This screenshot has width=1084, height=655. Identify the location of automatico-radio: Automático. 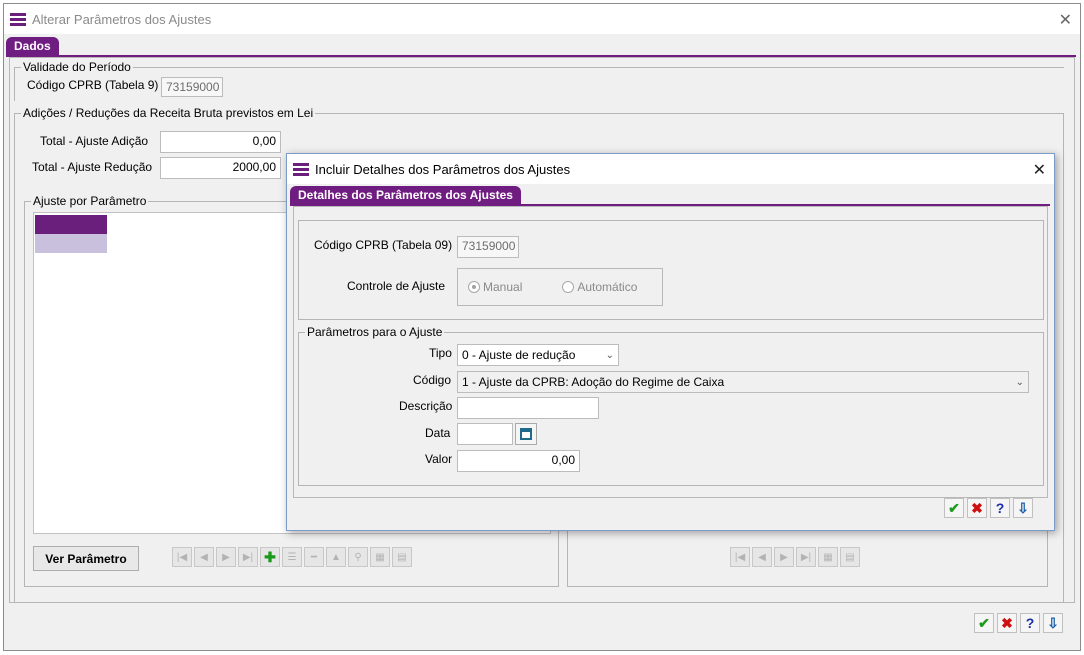
(599, 287).